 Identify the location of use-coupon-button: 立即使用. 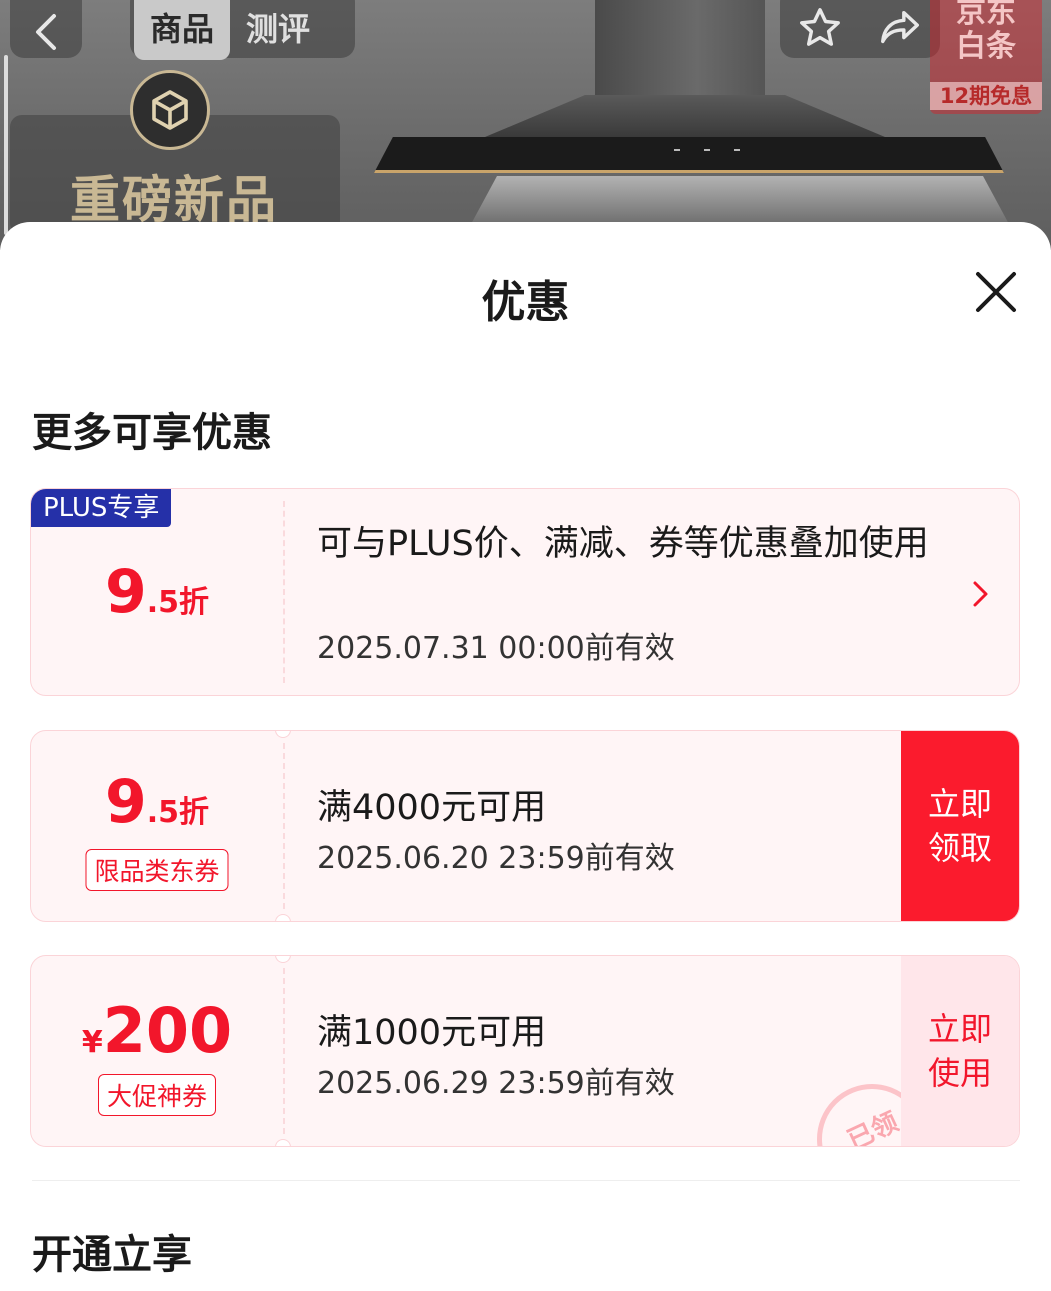
(960, 1051).